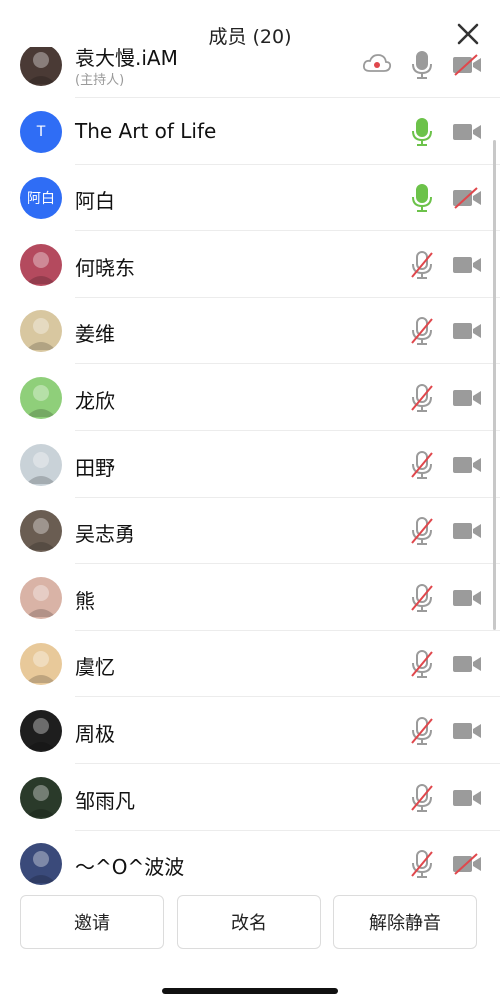  I want to click on close-icon, so click(468, 34).